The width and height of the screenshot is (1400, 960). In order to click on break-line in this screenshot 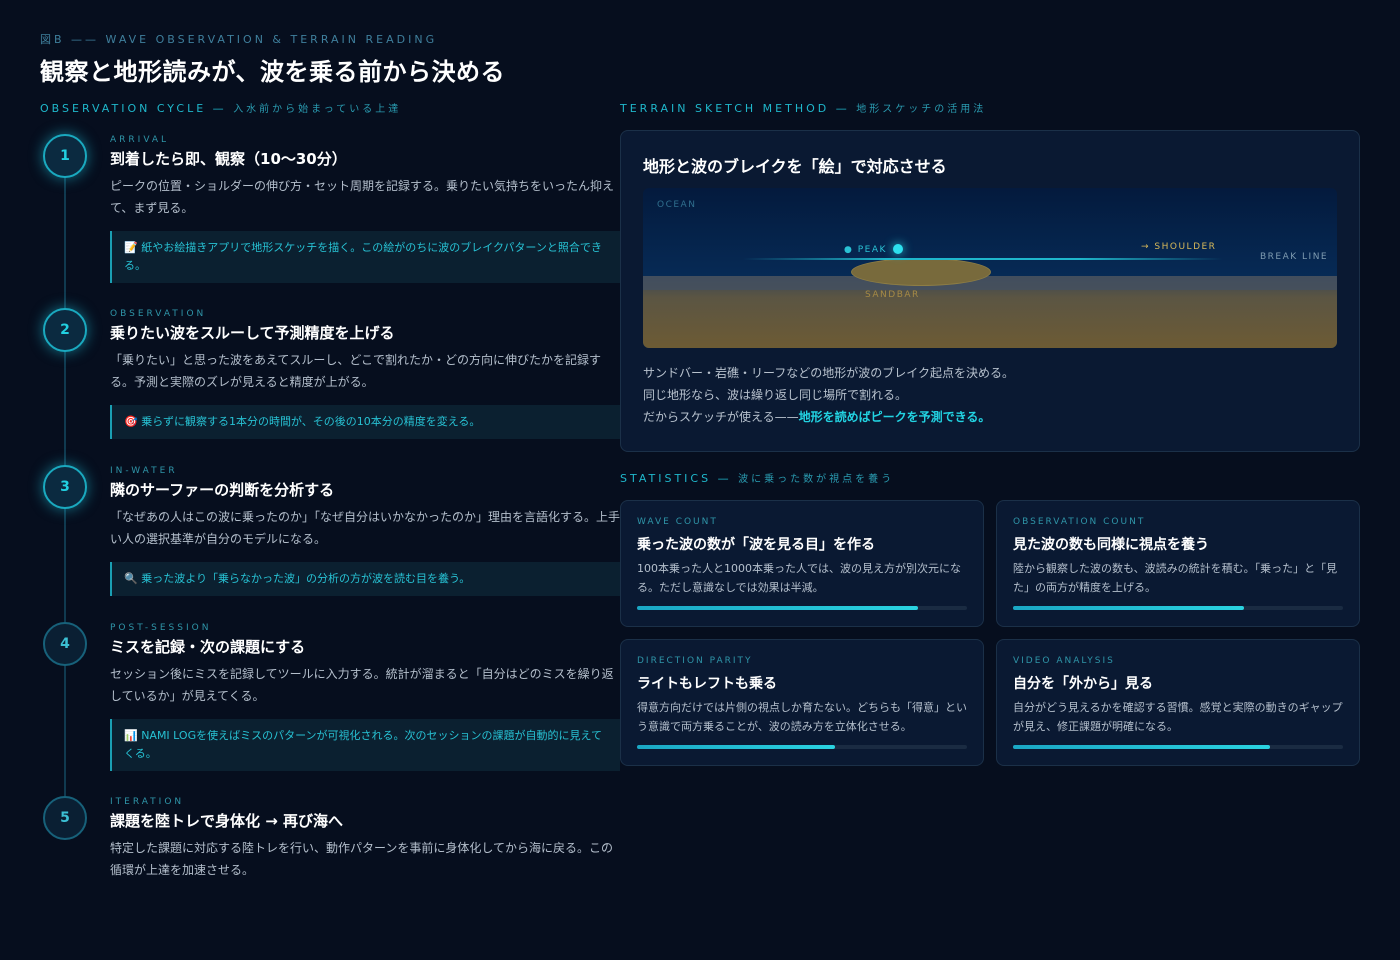, I will do `click(983, 259)`.